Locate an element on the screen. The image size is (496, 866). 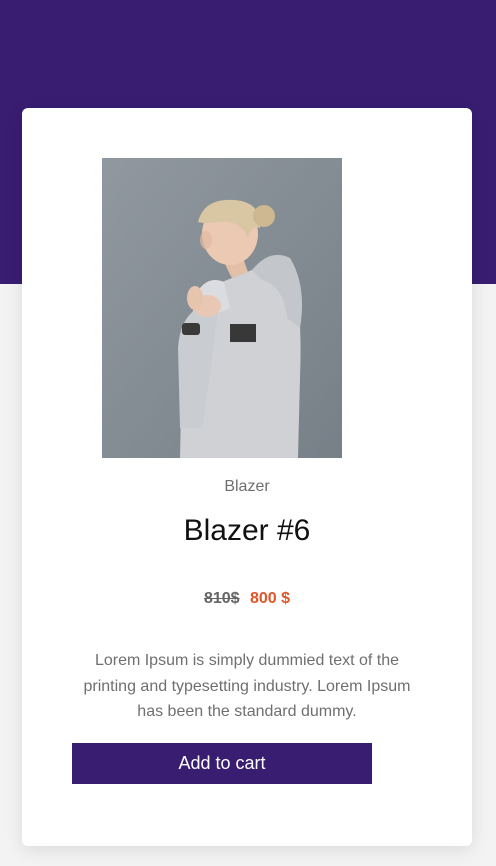
add-to-cart-button: Add to cart is located at coordinates (222, 763).